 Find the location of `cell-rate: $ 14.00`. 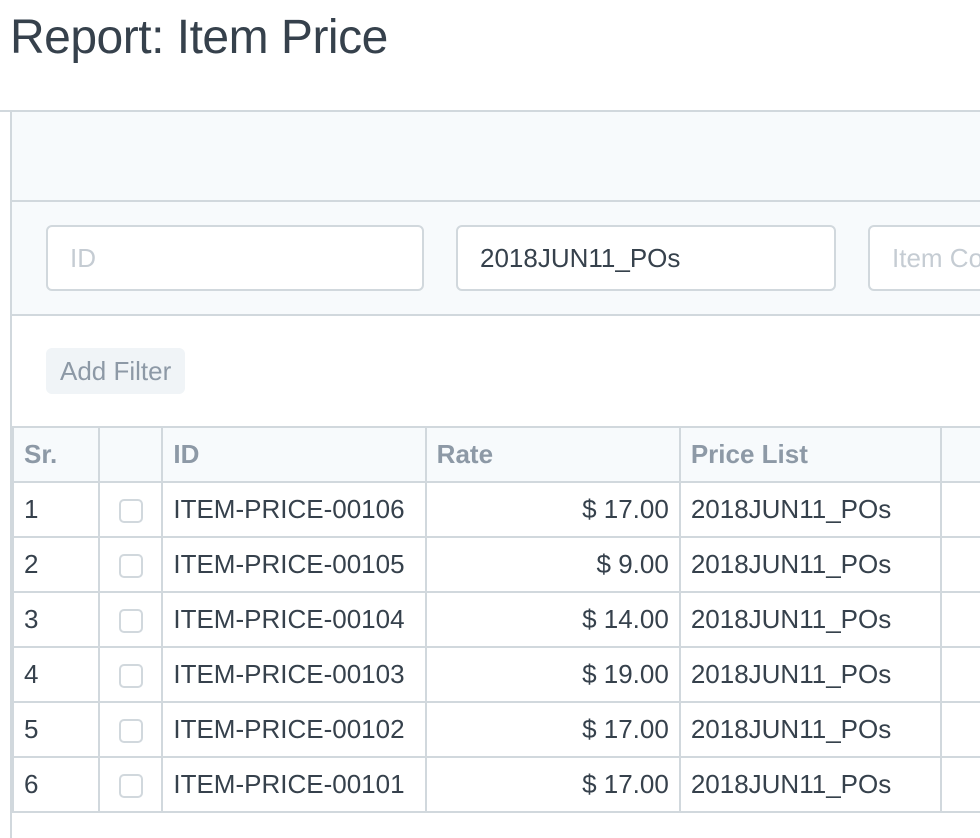

cell-rate: $ 14.00 is located at coordinates (552, 619).